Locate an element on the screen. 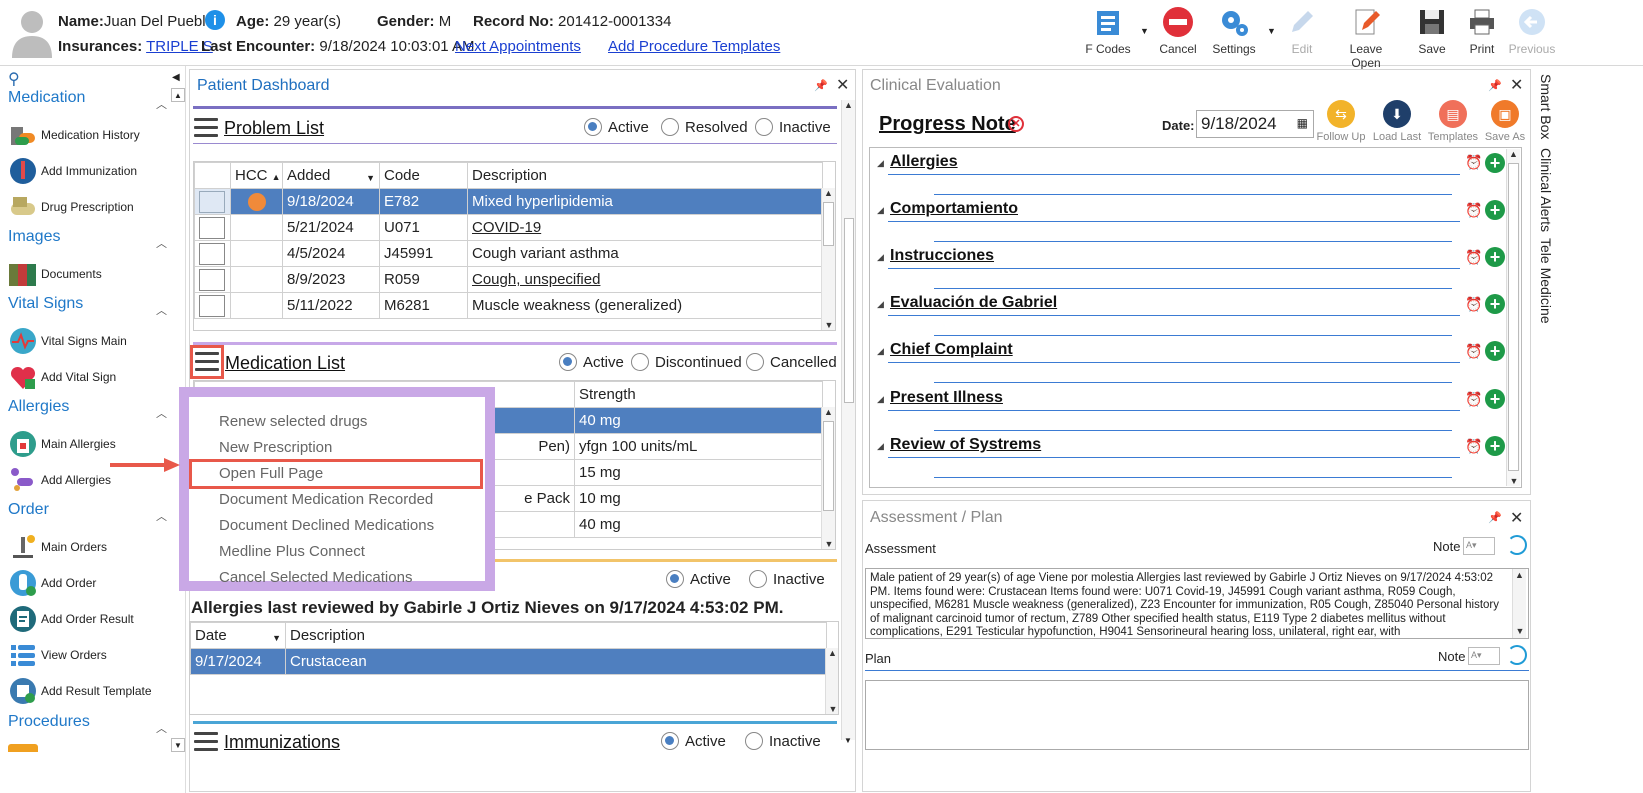 Image resolution: width=1643 pixels, height=793 pixels. sidebar-section-vital-signs: Vital Signs is located at coordinates (45, 304).